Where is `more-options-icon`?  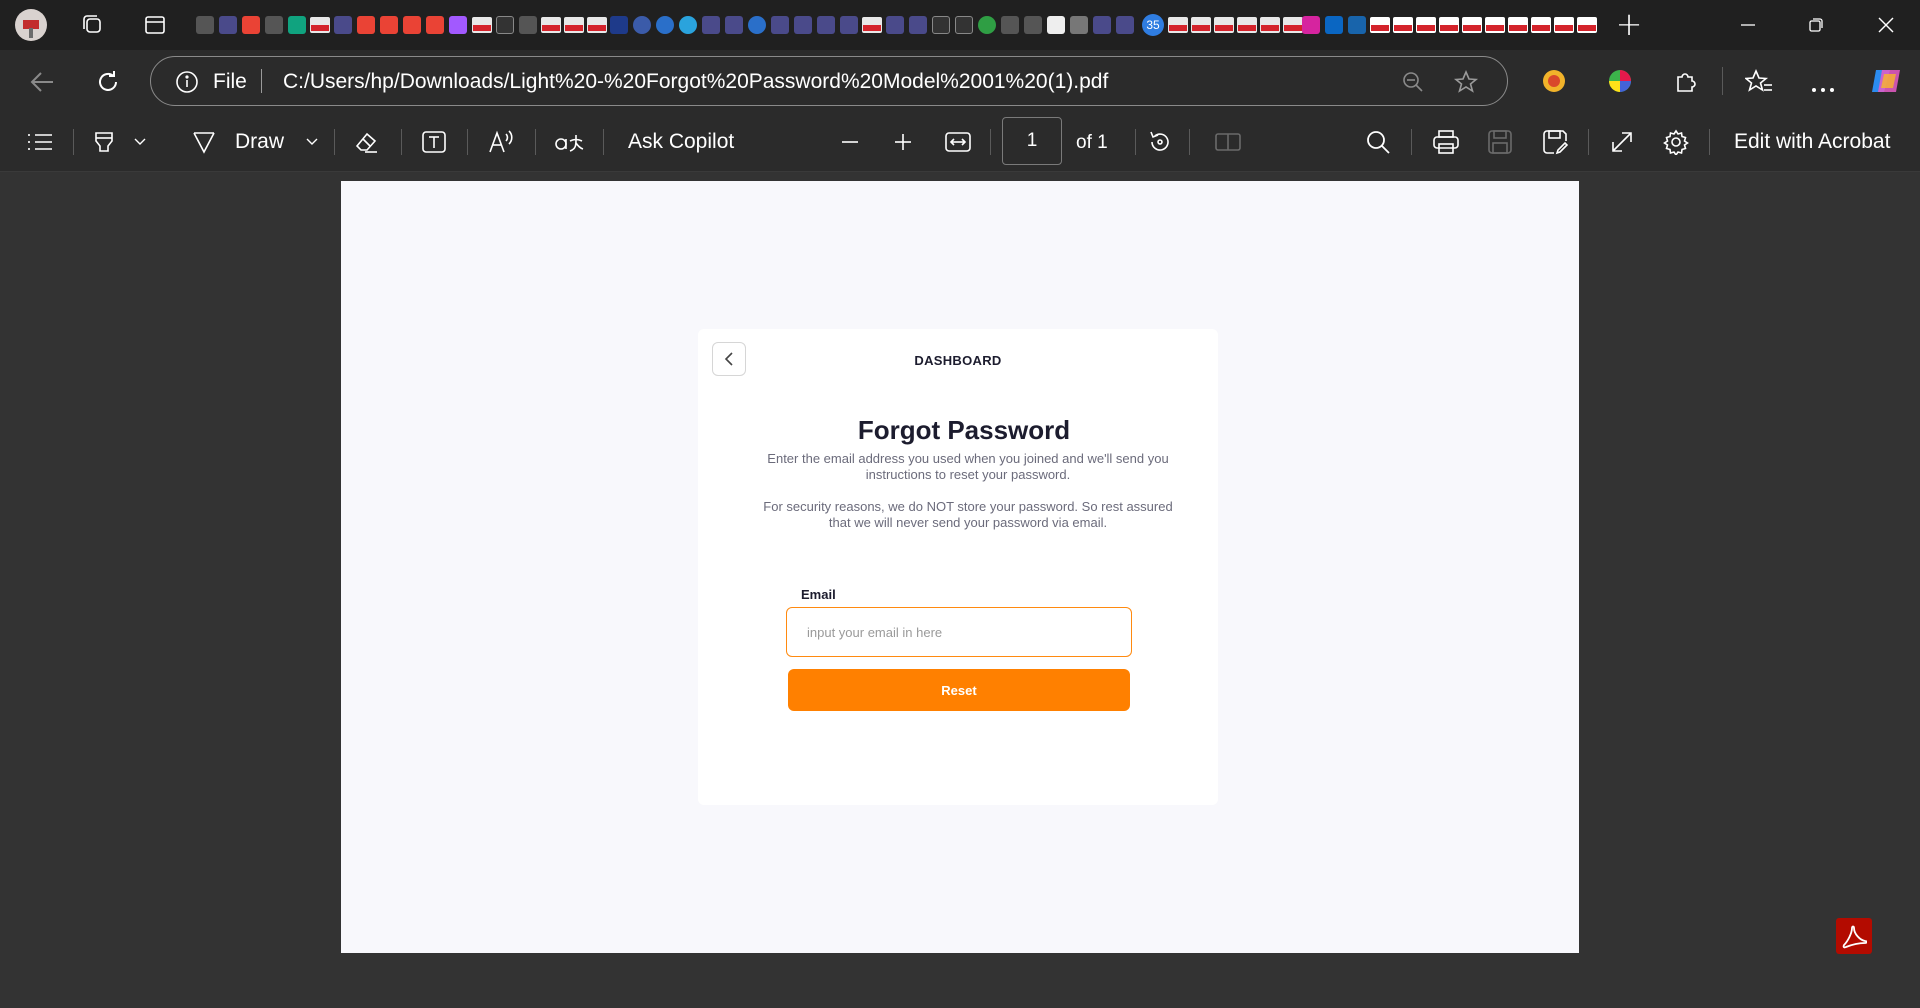 more-options-icon is located at coordinates (1823, 85).